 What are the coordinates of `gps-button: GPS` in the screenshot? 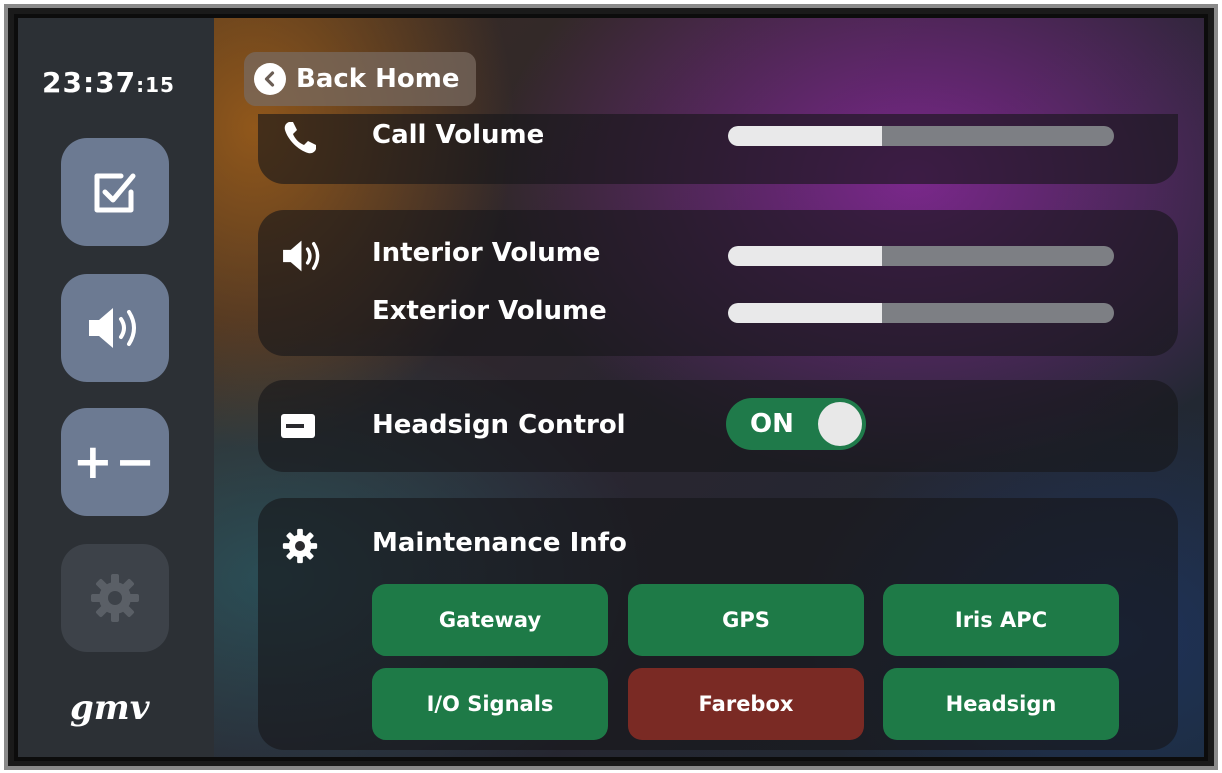 It's located at (746, 620).